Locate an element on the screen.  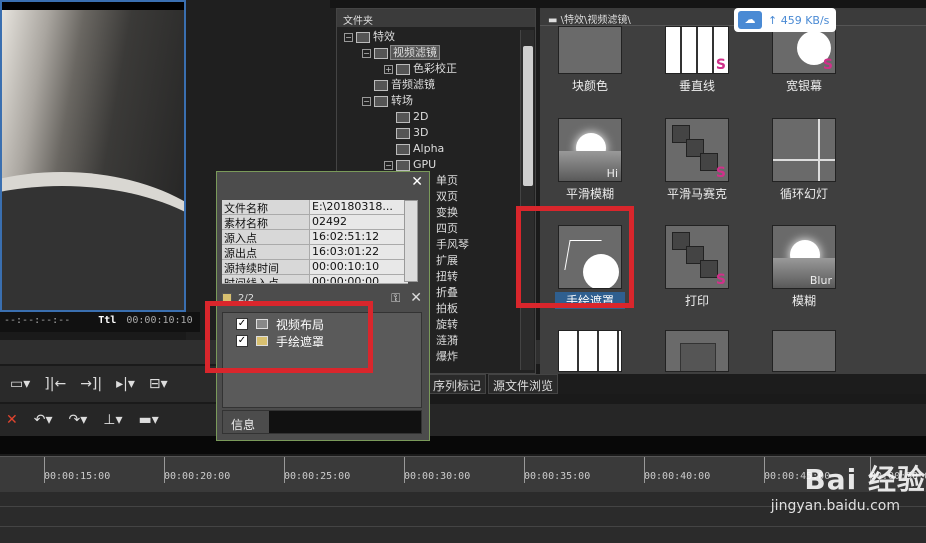
tree-label: 2D is located at coordinates (421, 116).